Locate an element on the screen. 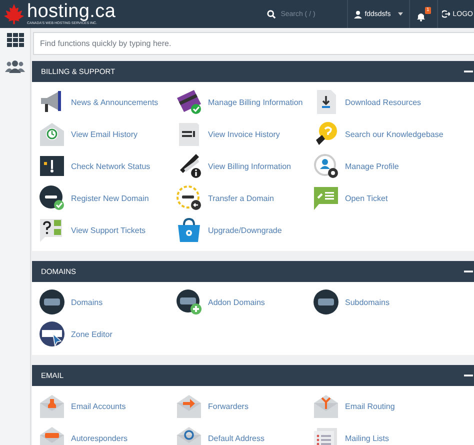  feature-link: Autoresponders is located at coordinates (99, 438).